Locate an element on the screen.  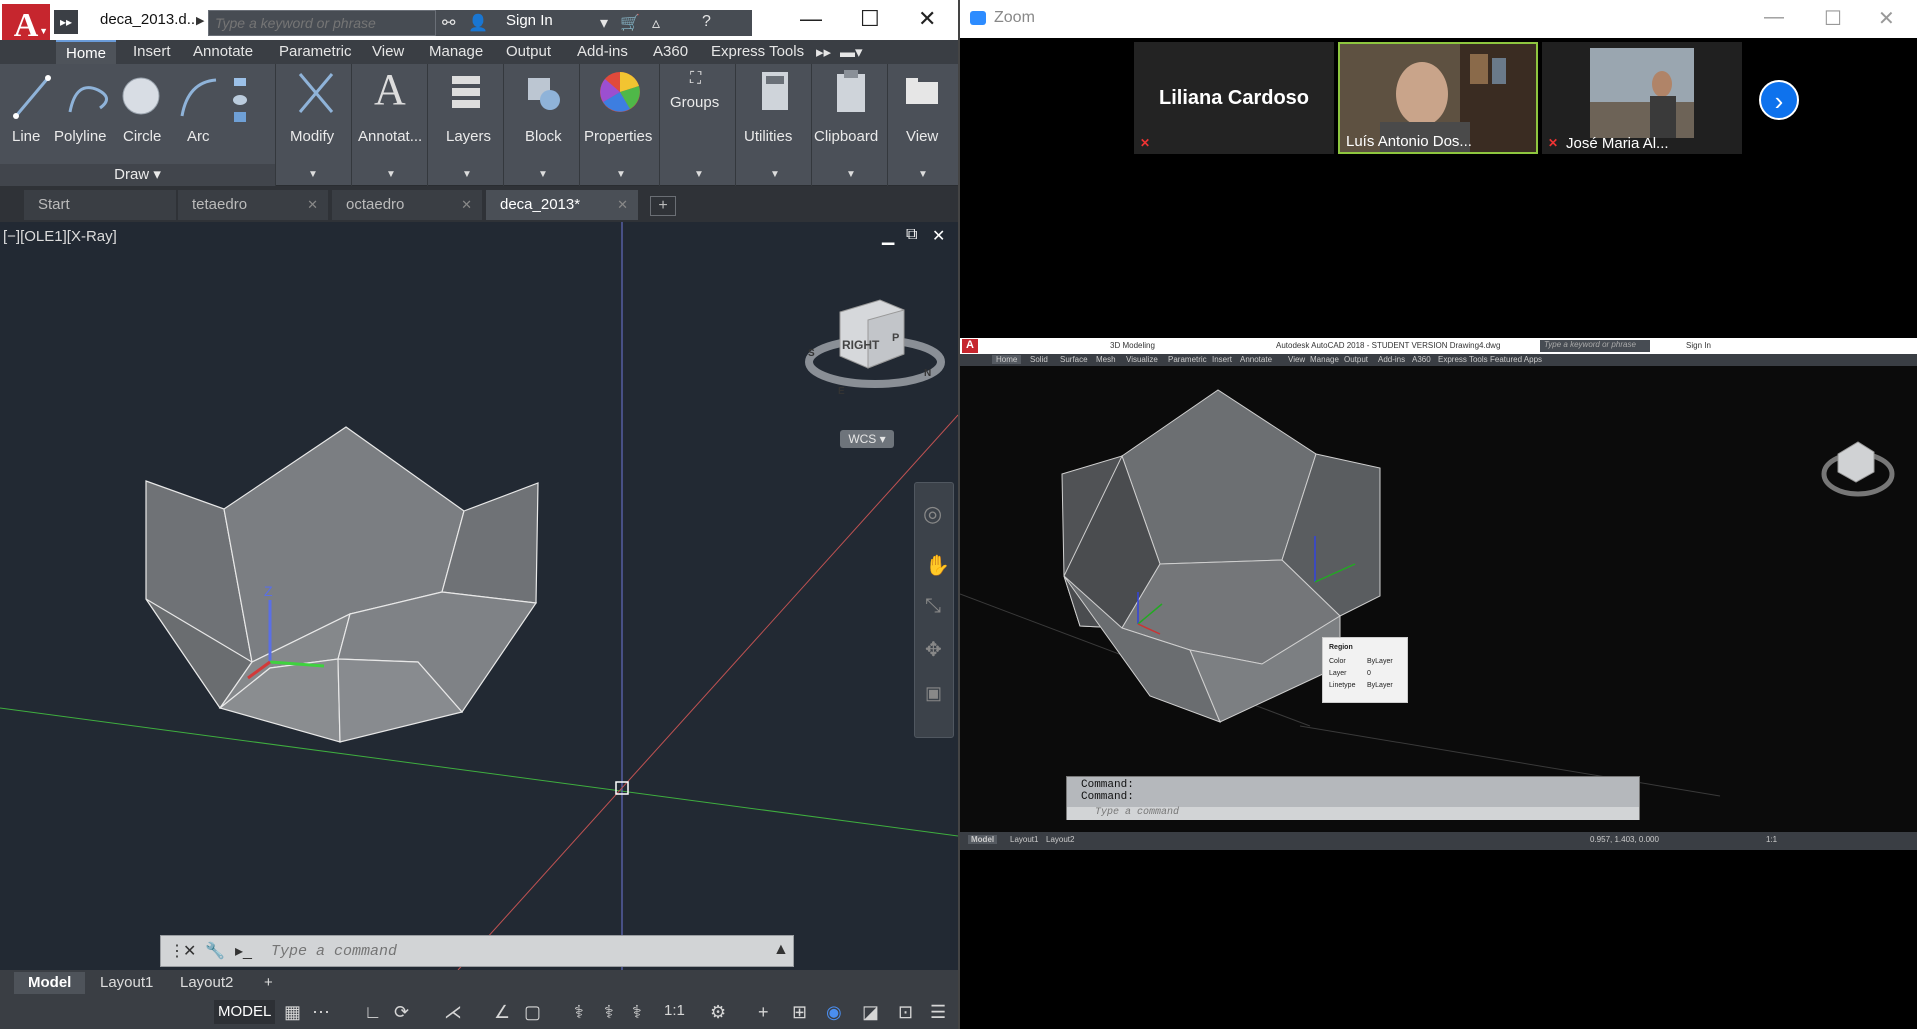
annotation-monitor-icon: + is located at coordinates (763, 1012).